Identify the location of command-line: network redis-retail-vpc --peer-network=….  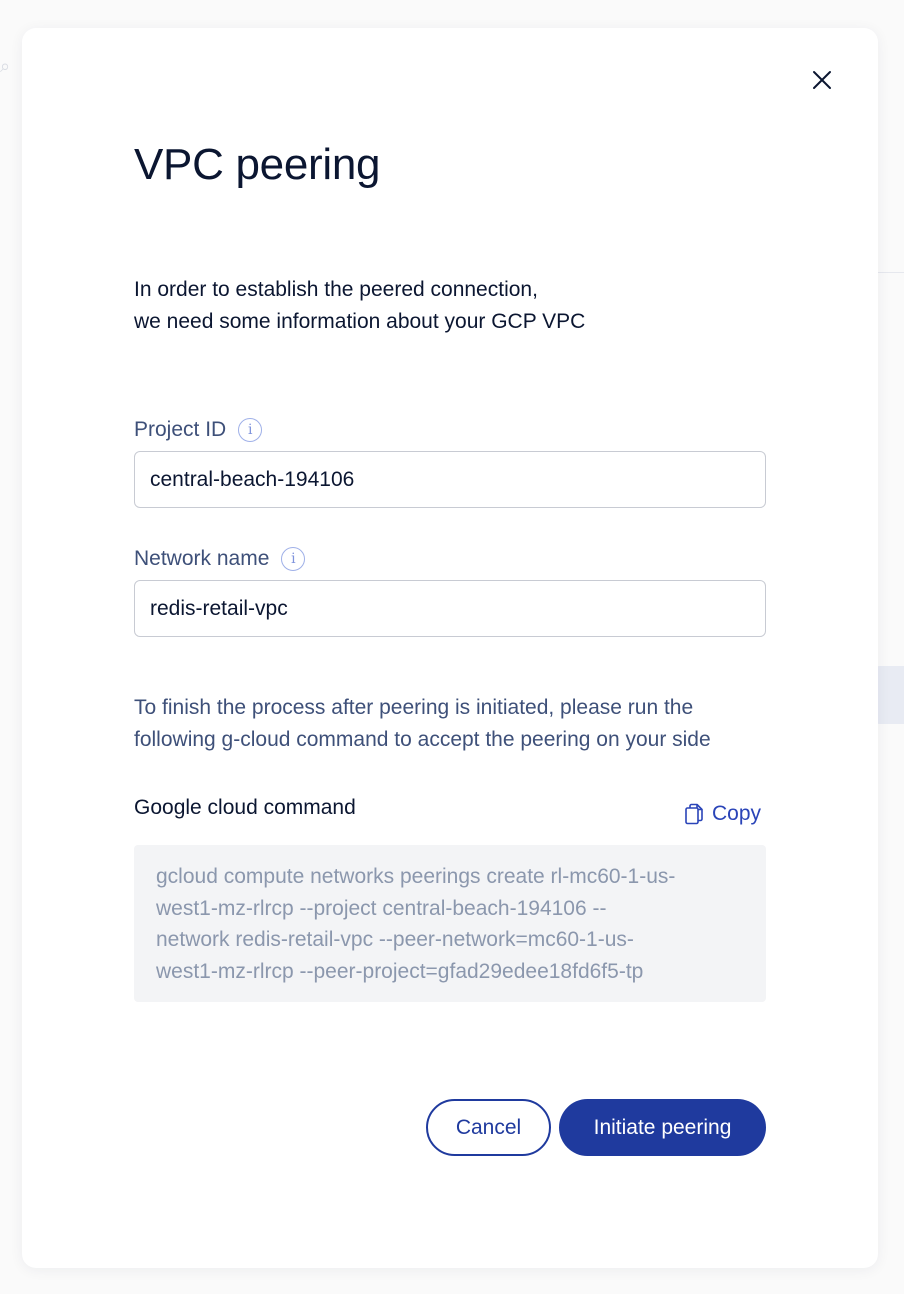
(395, 939).